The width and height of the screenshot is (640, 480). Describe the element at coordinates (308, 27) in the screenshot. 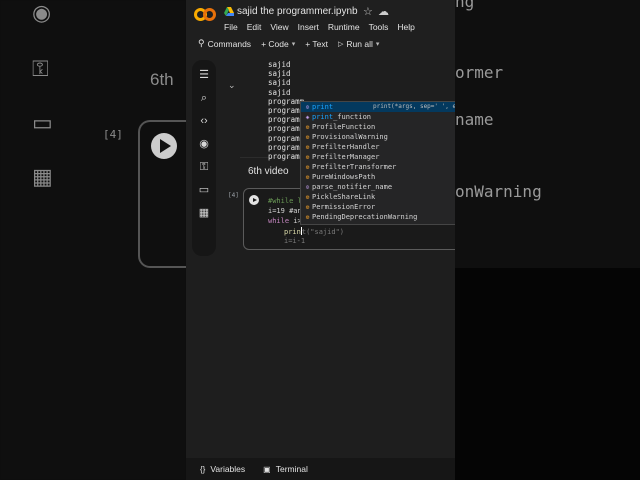

I see `menu-insert: Insert` at that location.